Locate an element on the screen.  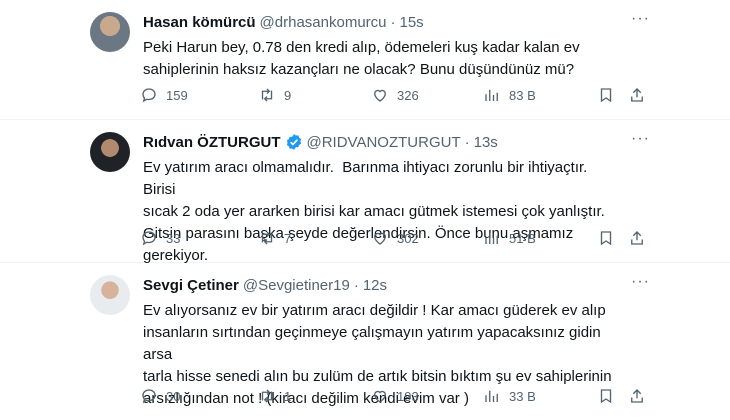
views-button: 83 B is located at coordinates (509, 95).